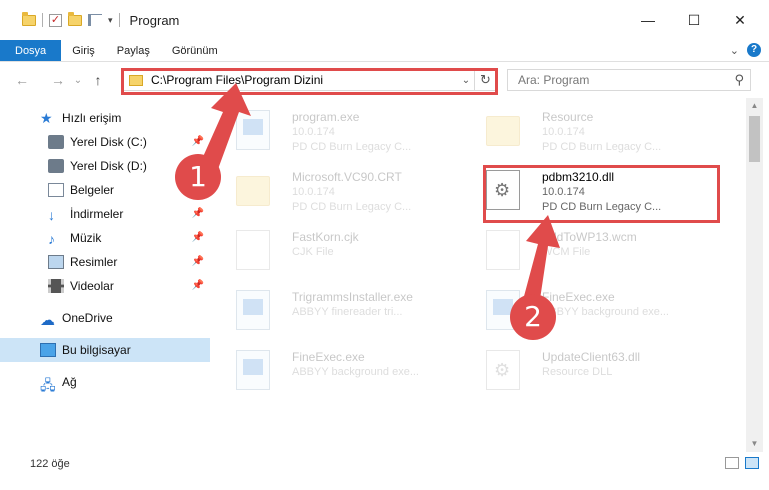  I want to click on details-view-icon, so click(732, 463).